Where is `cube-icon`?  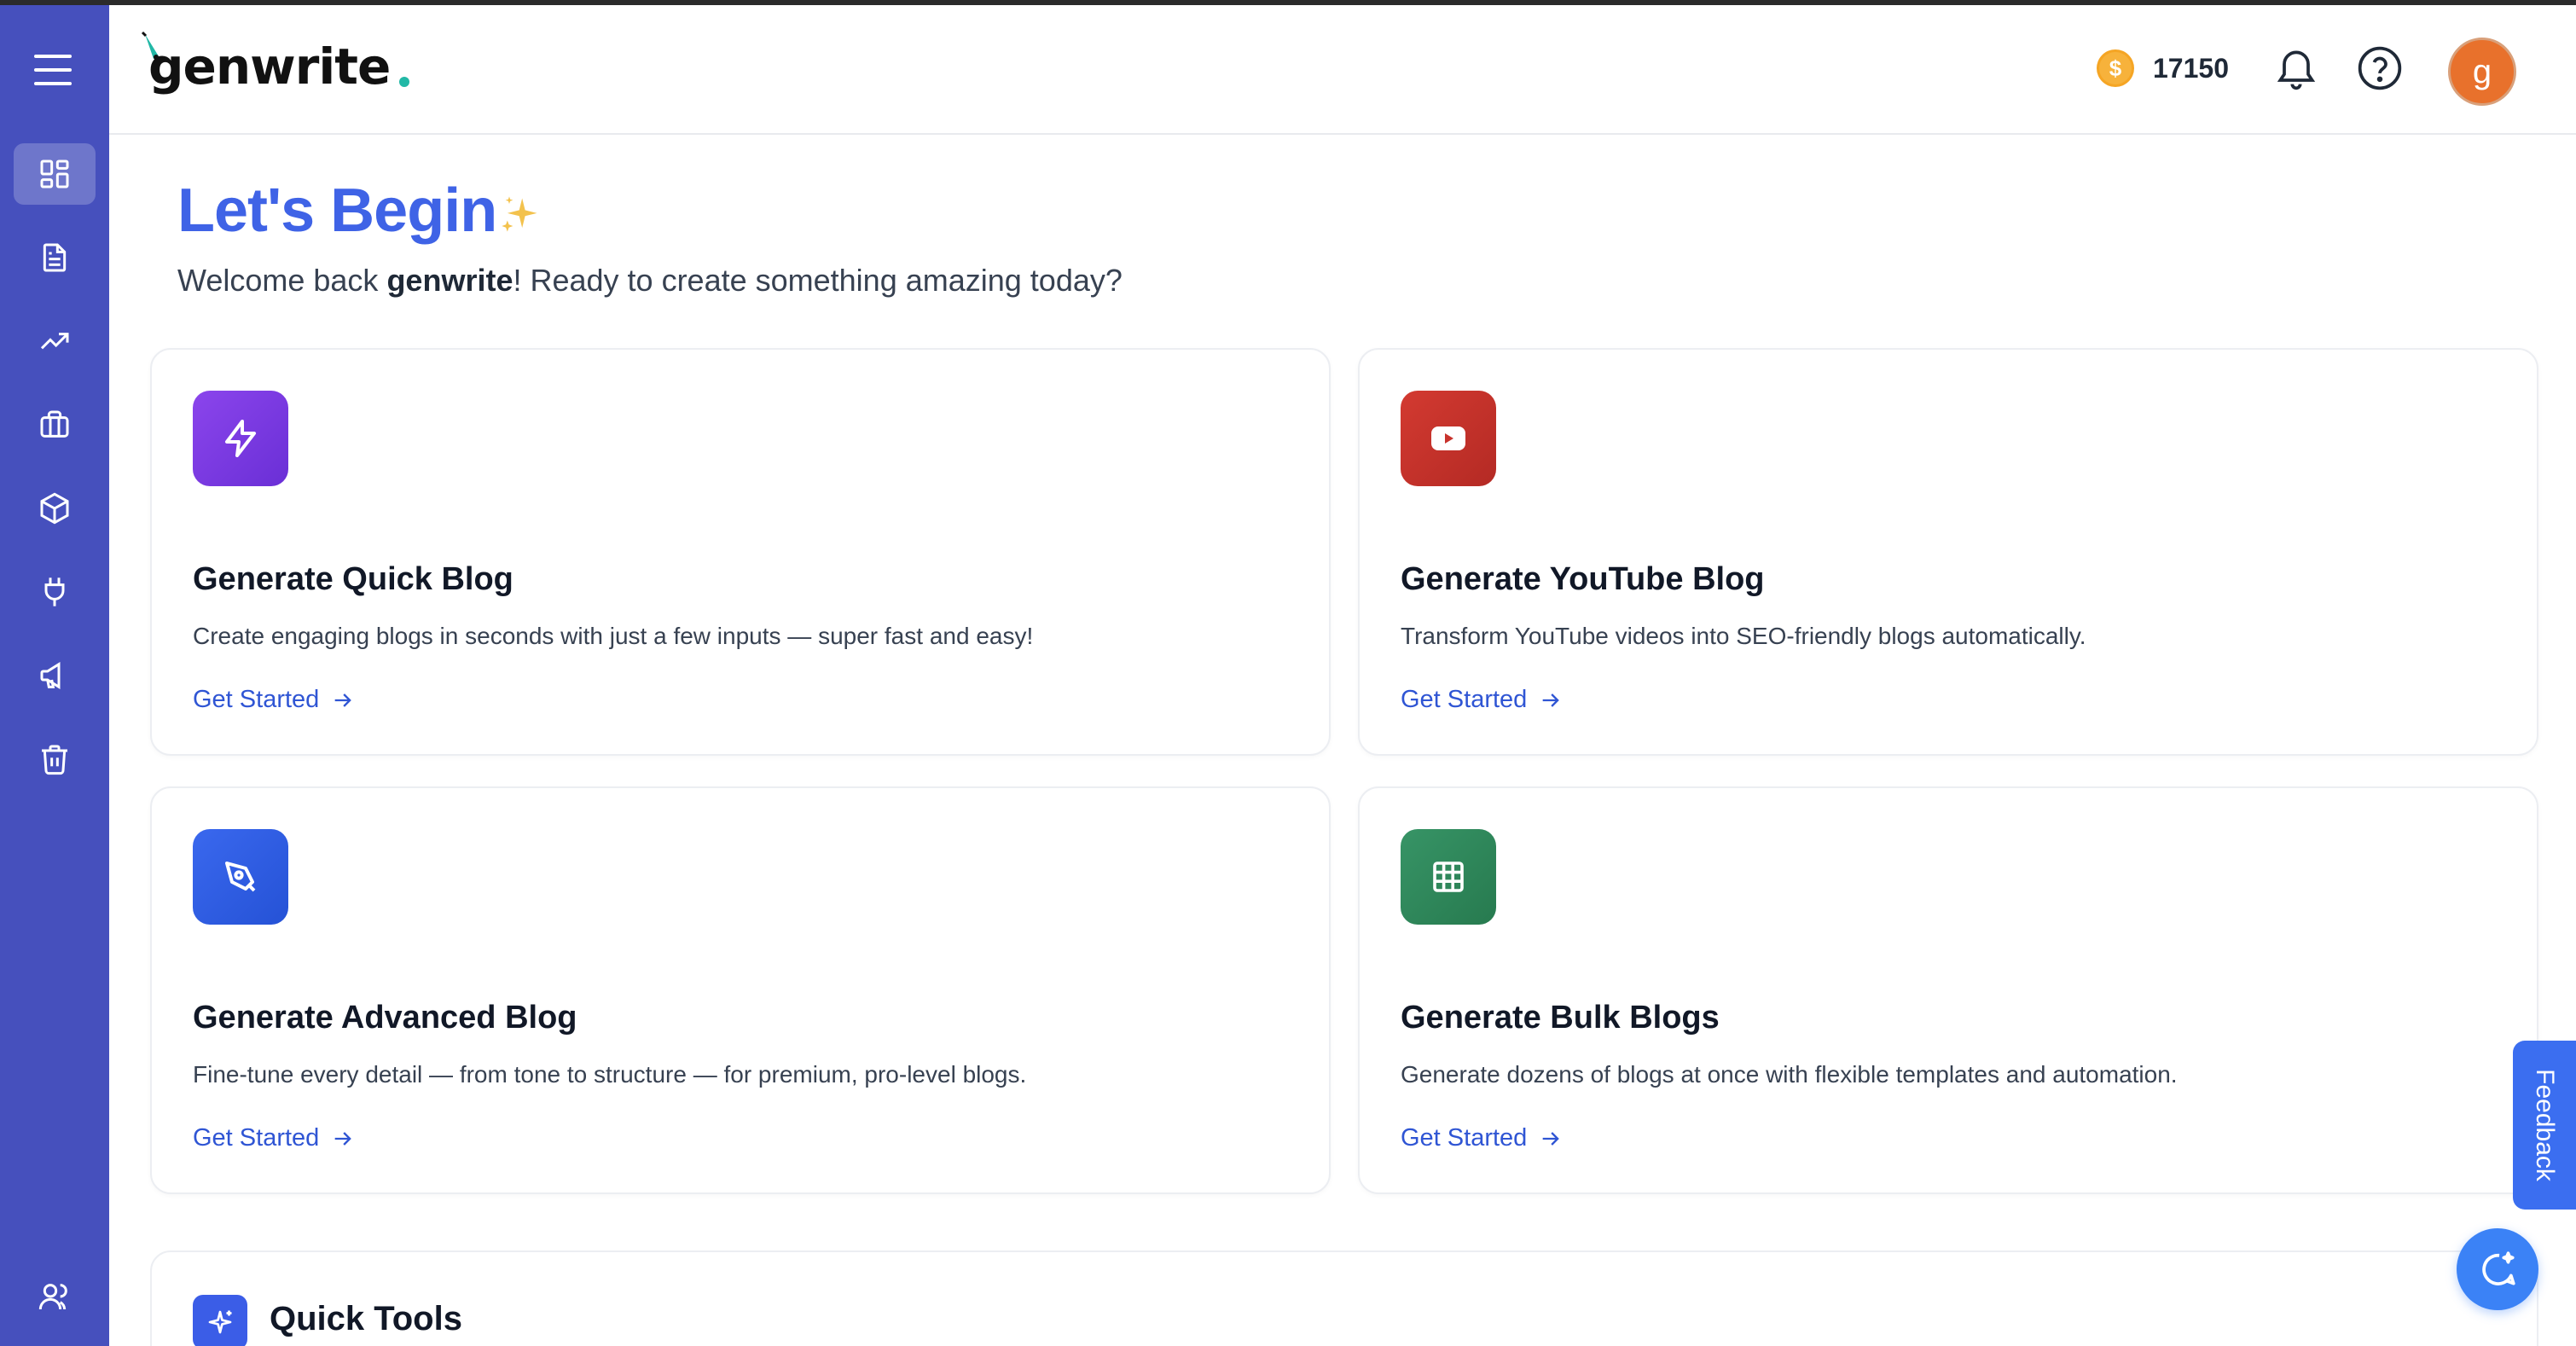 cube-icon is located at coordinates (55, 508).